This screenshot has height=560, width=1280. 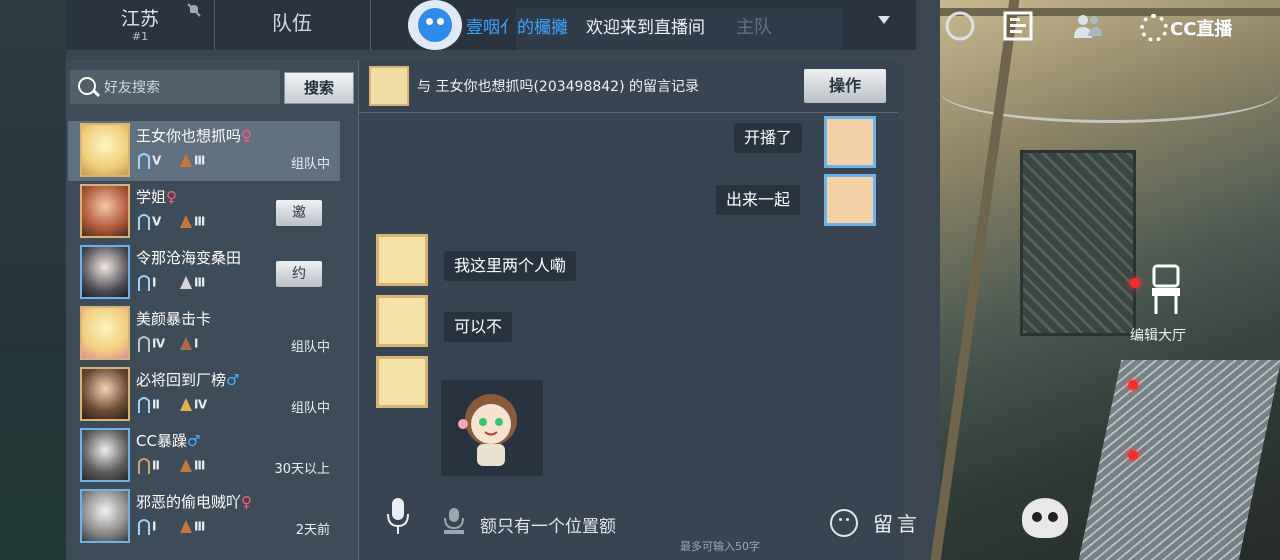 What do you see at coordinates (435, 25) in the screenshot?
I see `streamer-avatar` at bounding box center [435, 25].